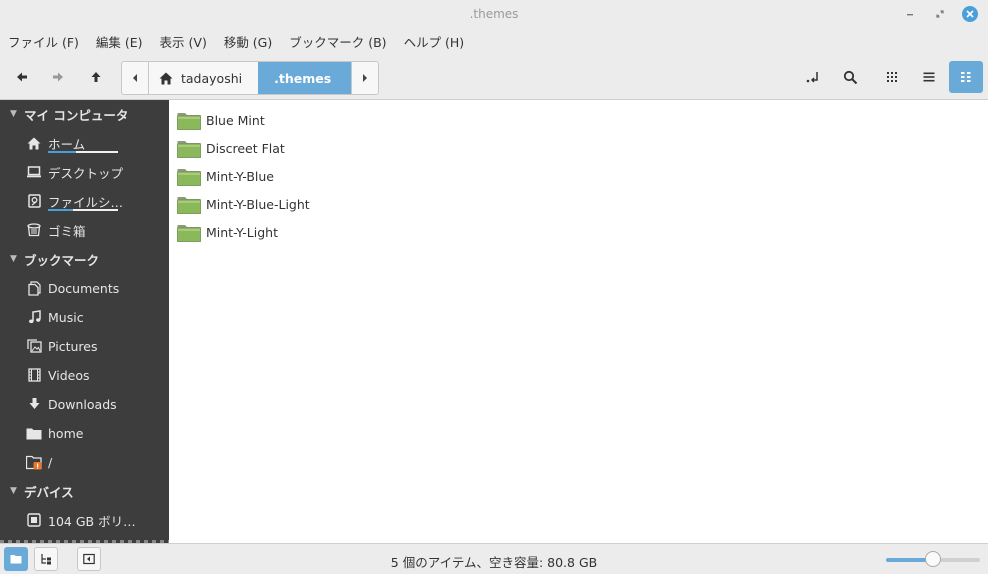 The width and height of the screenshot is (988, 574). I want to click on arrow-left-icon, so click(22, 77).